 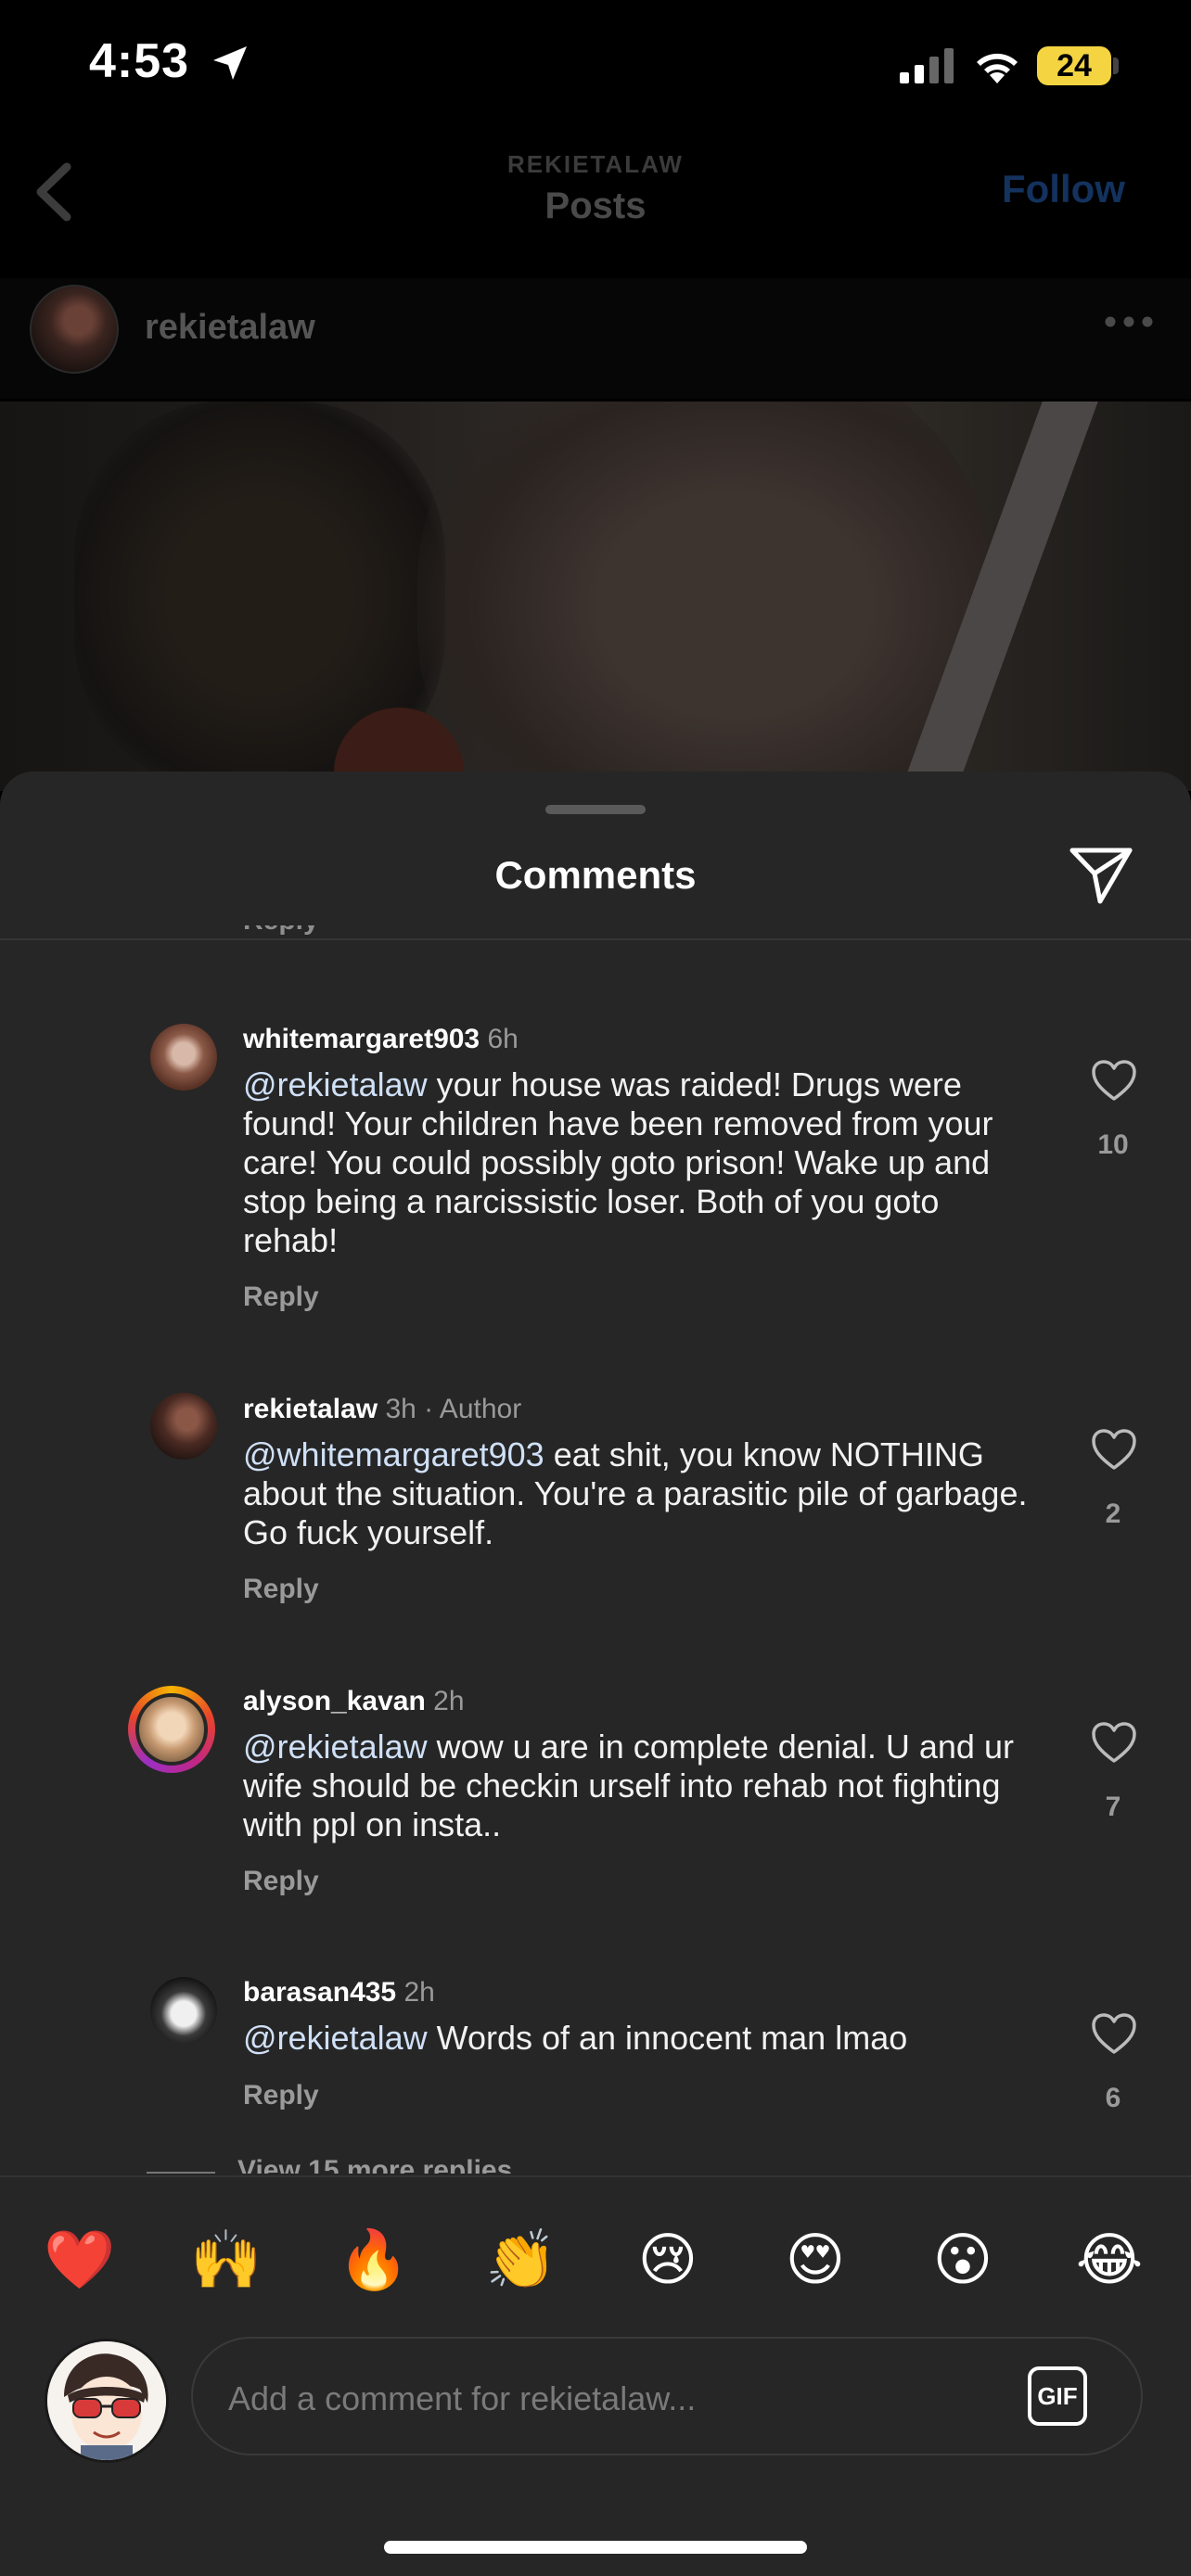 What do you see at coordinates (382, 1410) in the screenshot?
I see `comment-header: rekietalaw 3h · Author` at bounding box center [382, 1410].